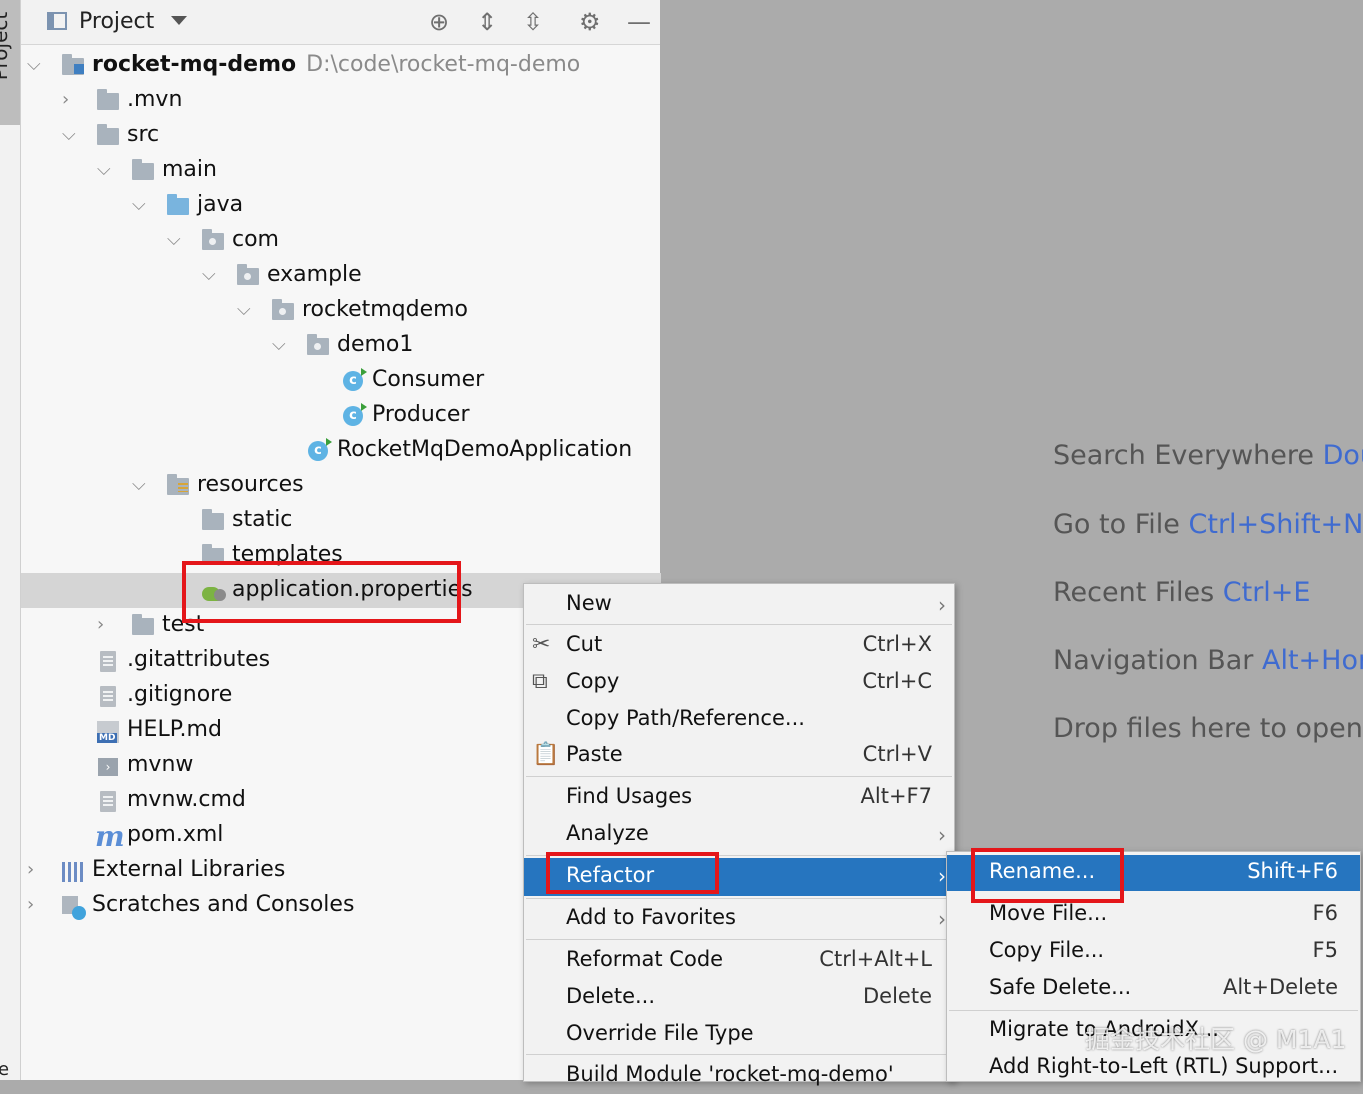  What do you see at coordinates (110, 836) in the screenshot?
I see `maven-icon: m` at bounding box center [110, 836].